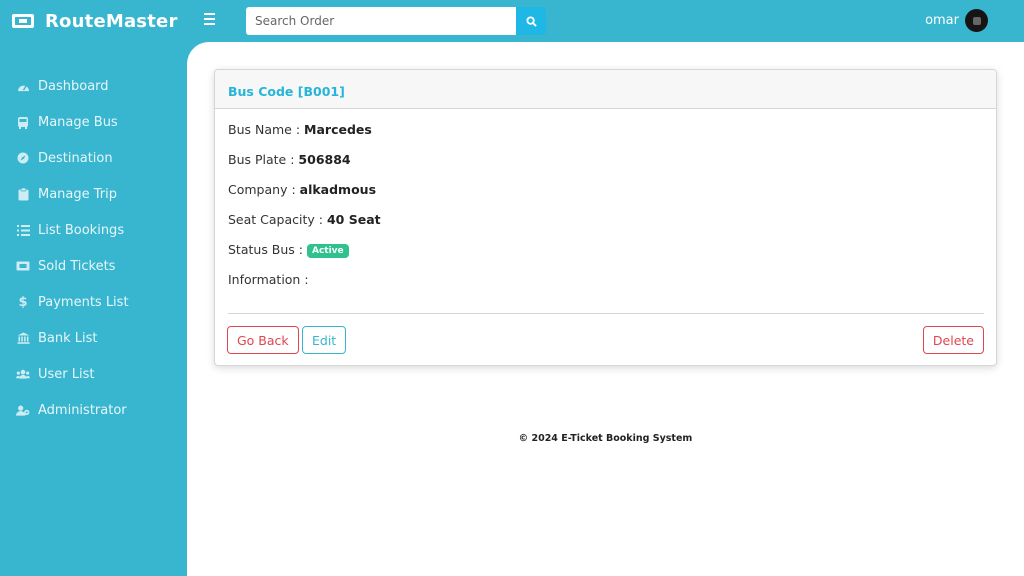  Describe the element at coordinates (976, 20) in the screenshot. I see `avatar` at that location.